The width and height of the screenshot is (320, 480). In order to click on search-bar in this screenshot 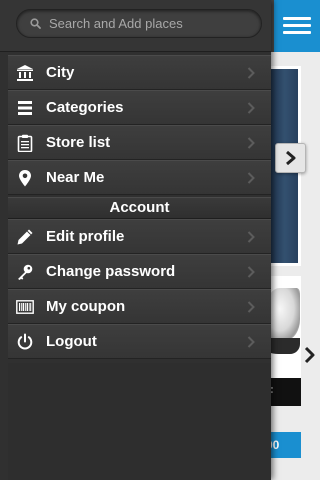, I will do `click(135, 26)`.